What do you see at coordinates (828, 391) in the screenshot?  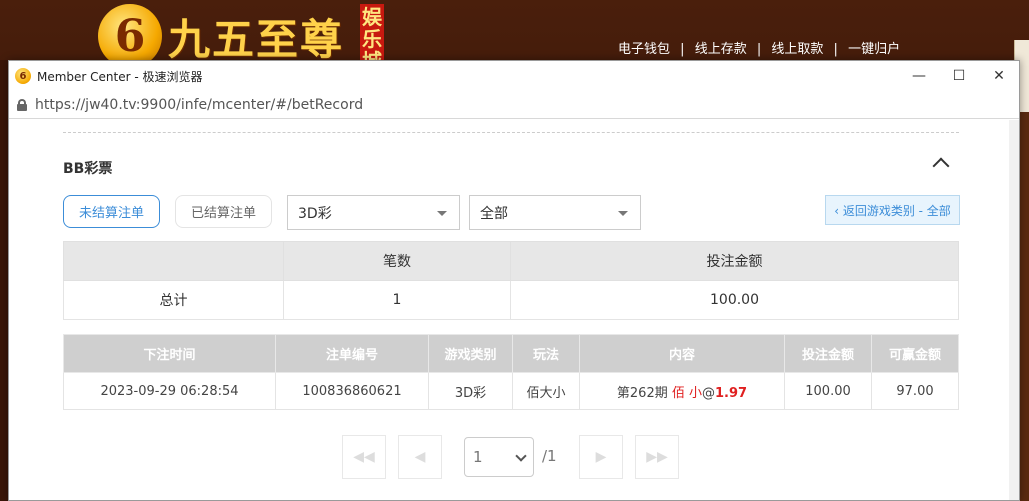 I see `bet-amount: 100.00` at bounding box center [828, 391].